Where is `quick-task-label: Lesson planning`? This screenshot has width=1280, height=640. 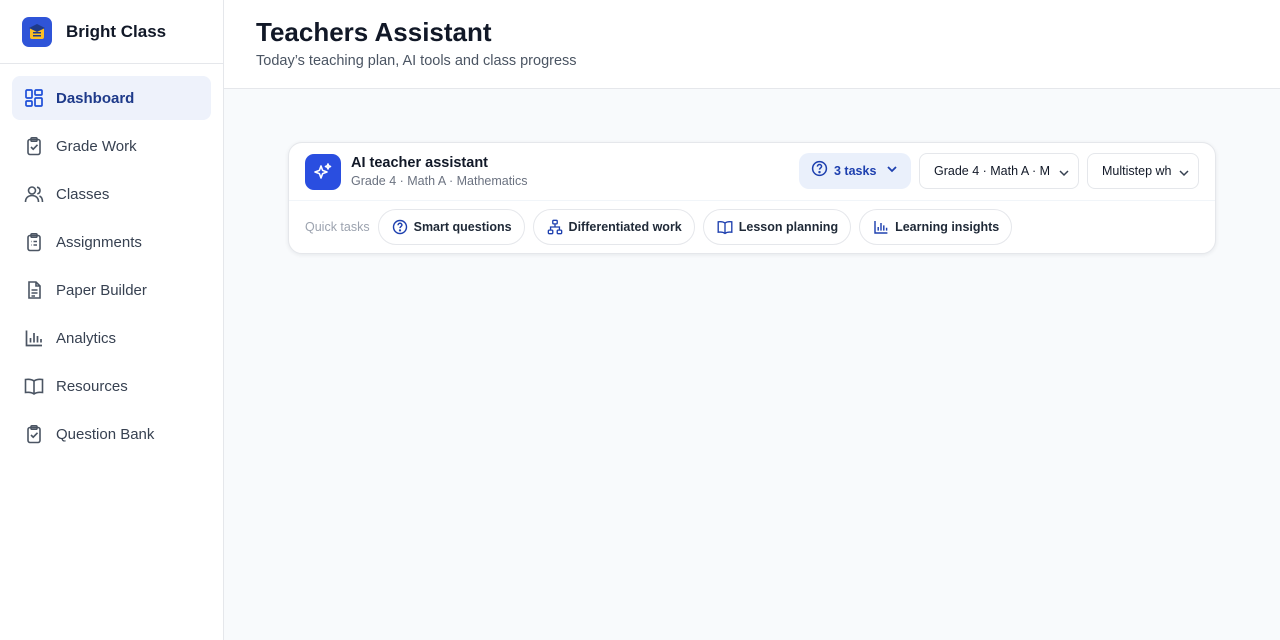 quick-task-label: Lesson planning is located at coordinates (788, 227).